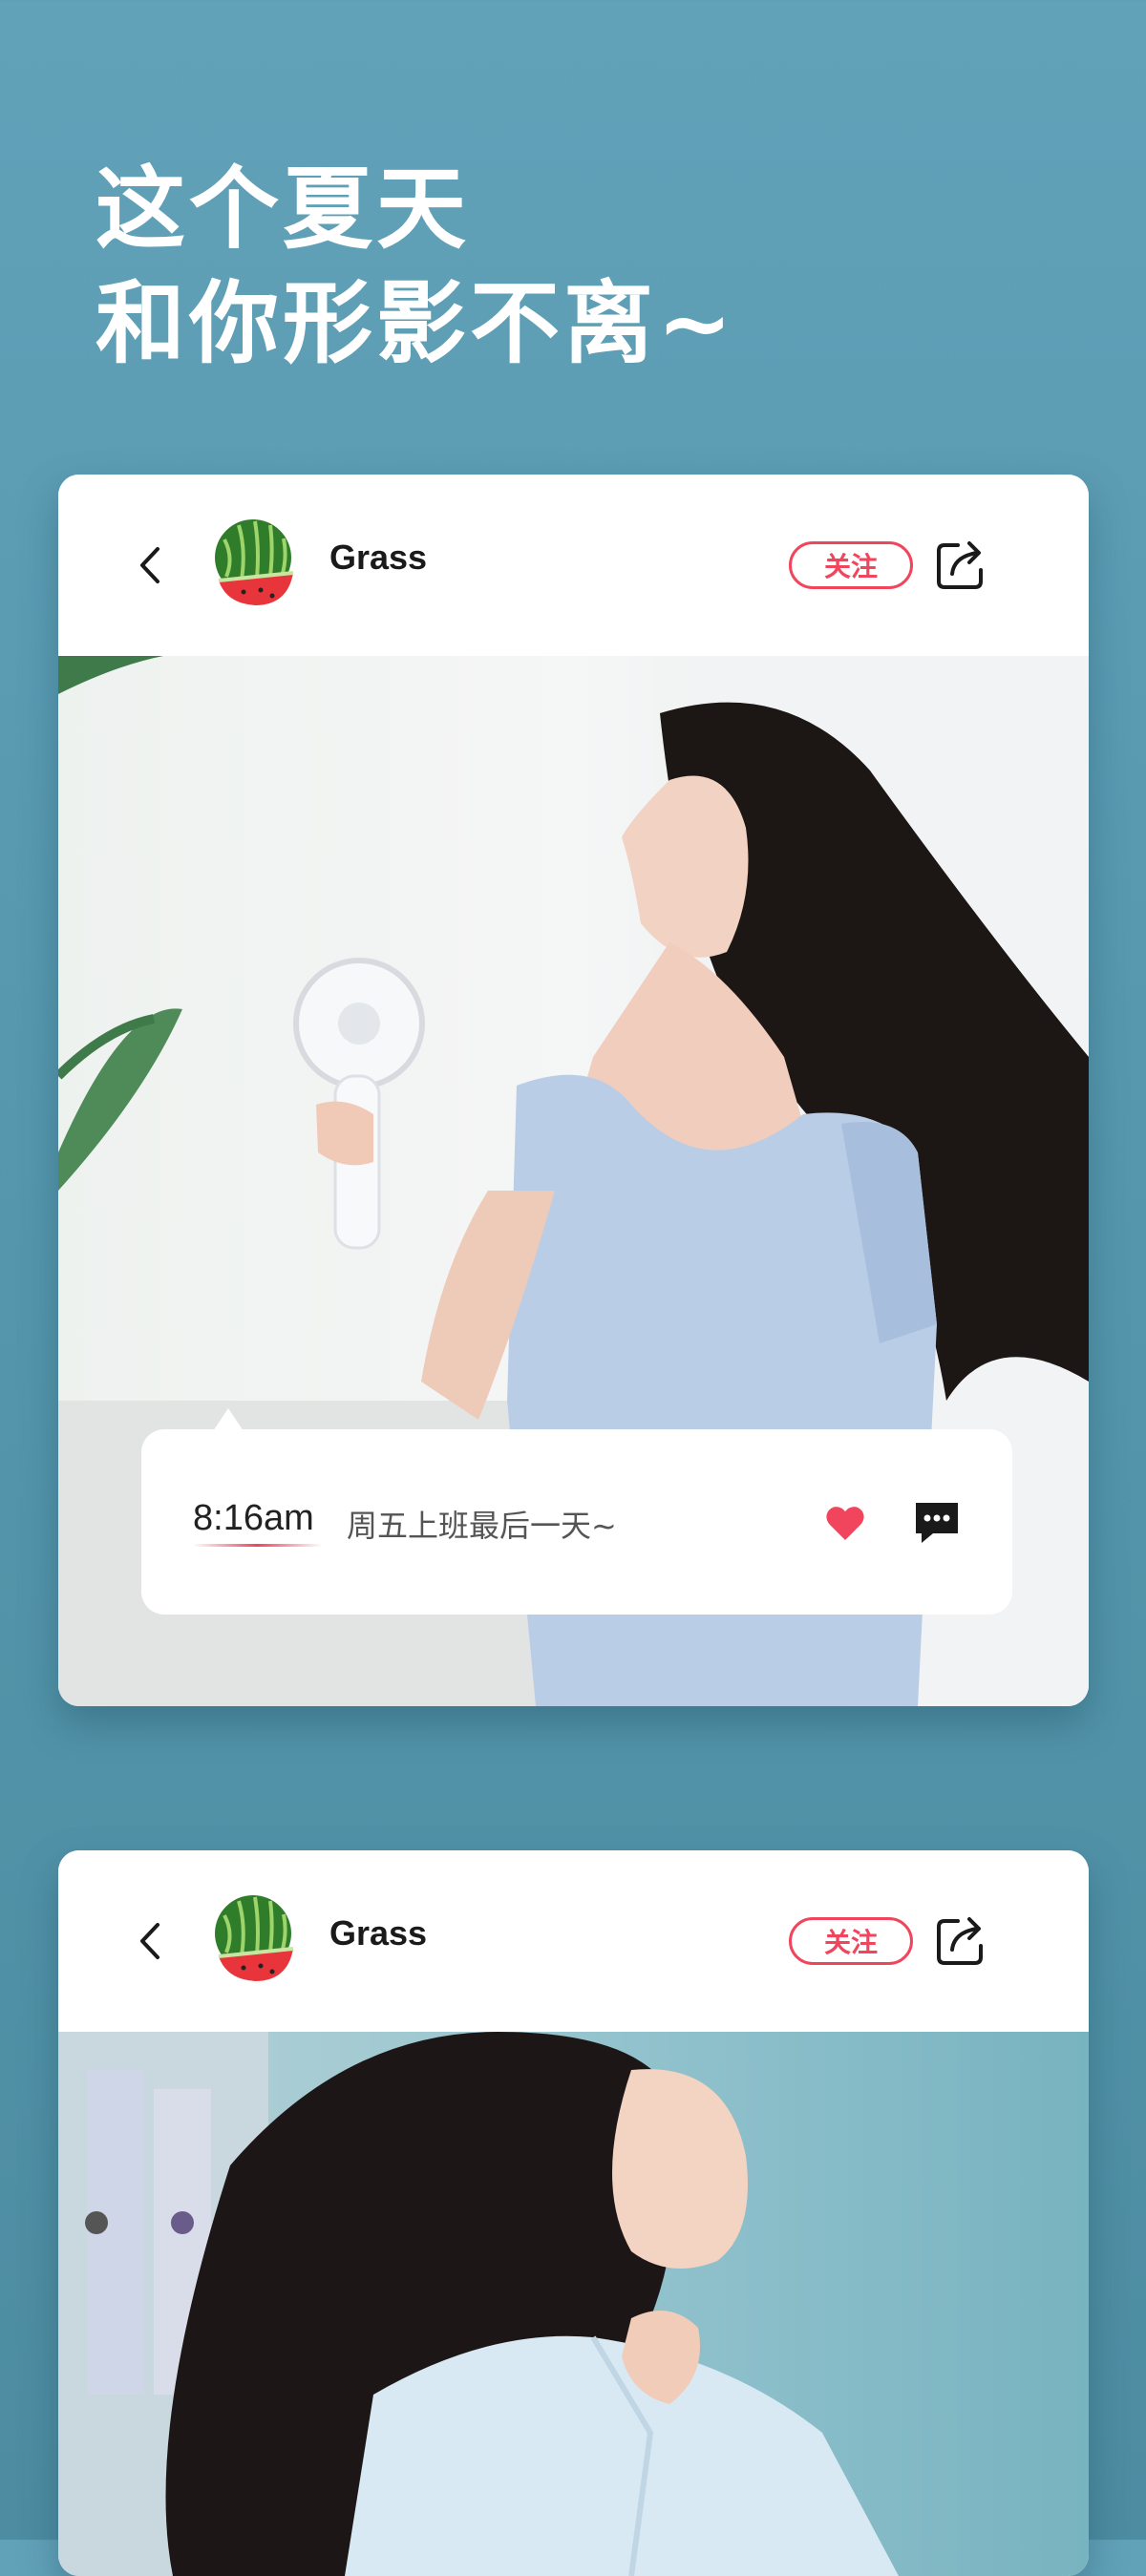 Image resolution: width=1146 pixels, height=2576 pixels. I want to click on caption-text: 周五上班最后一天~, so click(482, 1526).